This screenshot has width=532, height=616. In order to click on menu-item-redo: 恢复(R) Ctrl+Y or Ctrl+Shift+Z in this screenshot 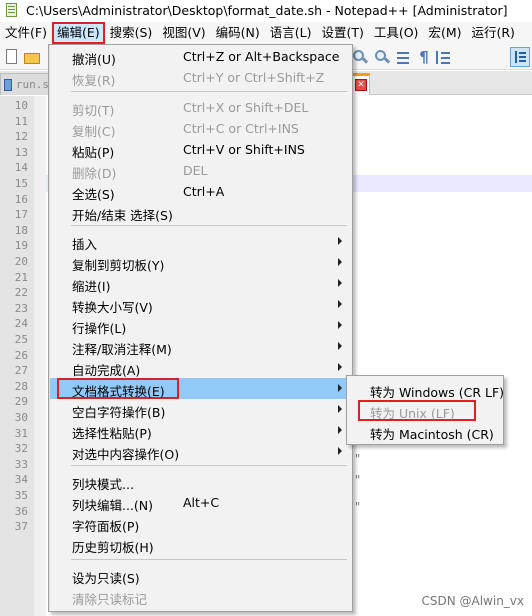, I will do `click(200, 77)`.